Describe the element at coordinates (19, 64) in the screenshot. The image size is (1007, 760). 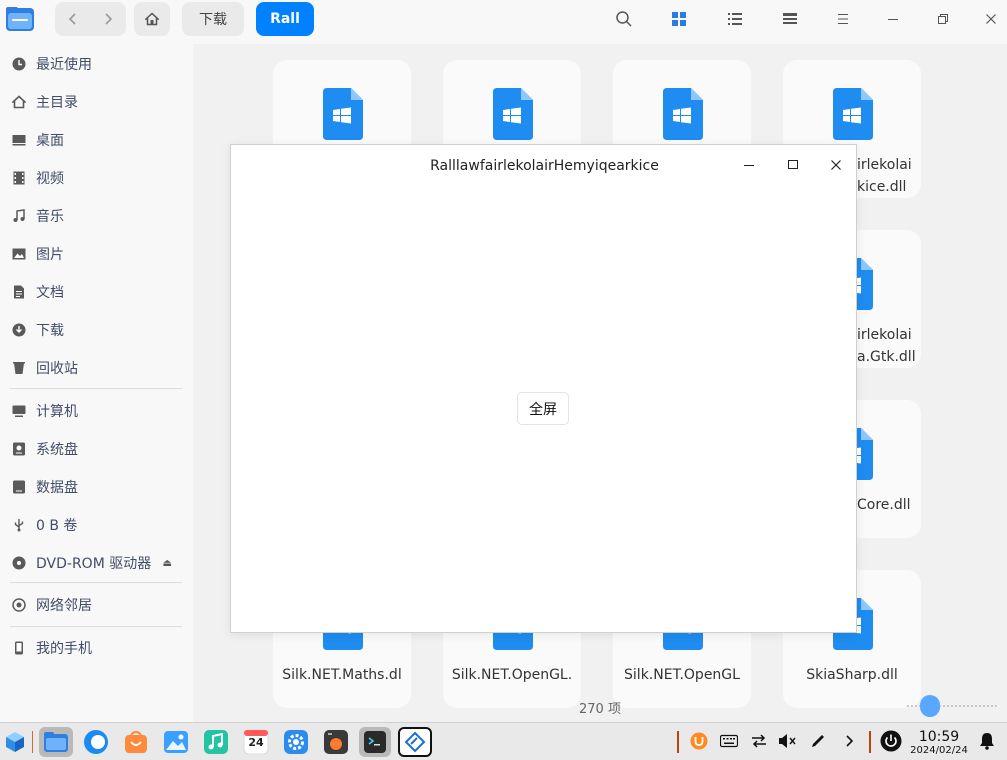
I see `clock-icon` at that location.